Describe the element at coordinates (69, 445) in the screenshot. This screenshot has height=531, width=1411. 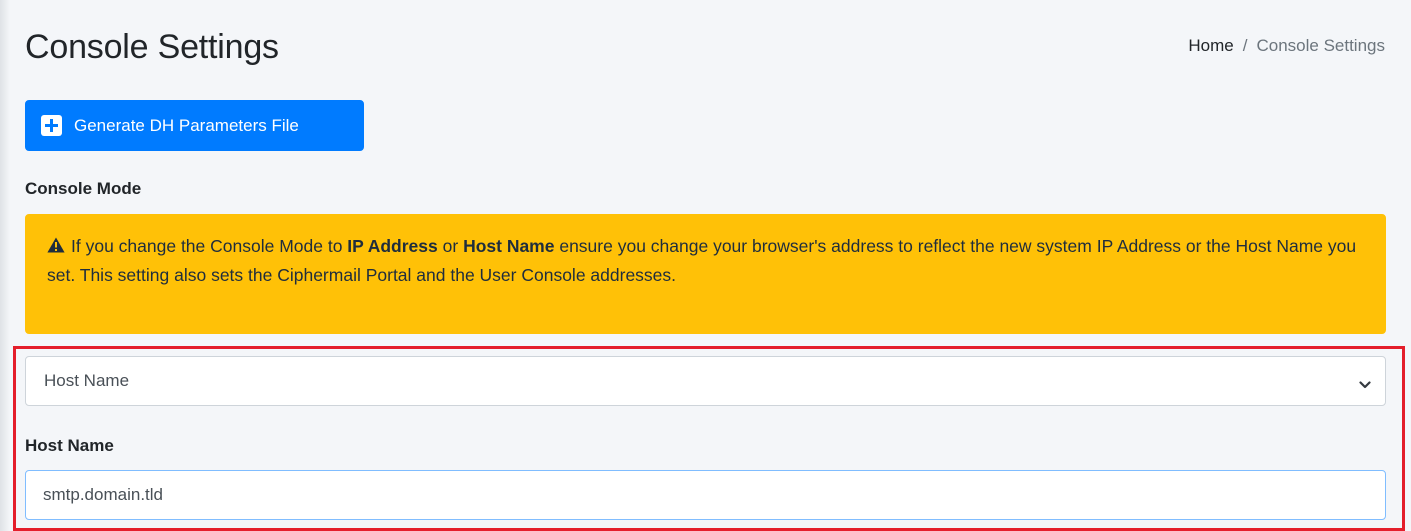
I see `host-name-label: Host Name` at that location.